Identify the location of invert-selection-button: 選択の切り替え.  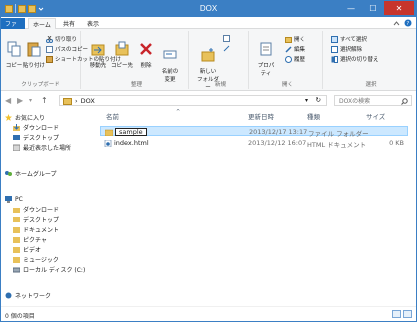
(355, 59).